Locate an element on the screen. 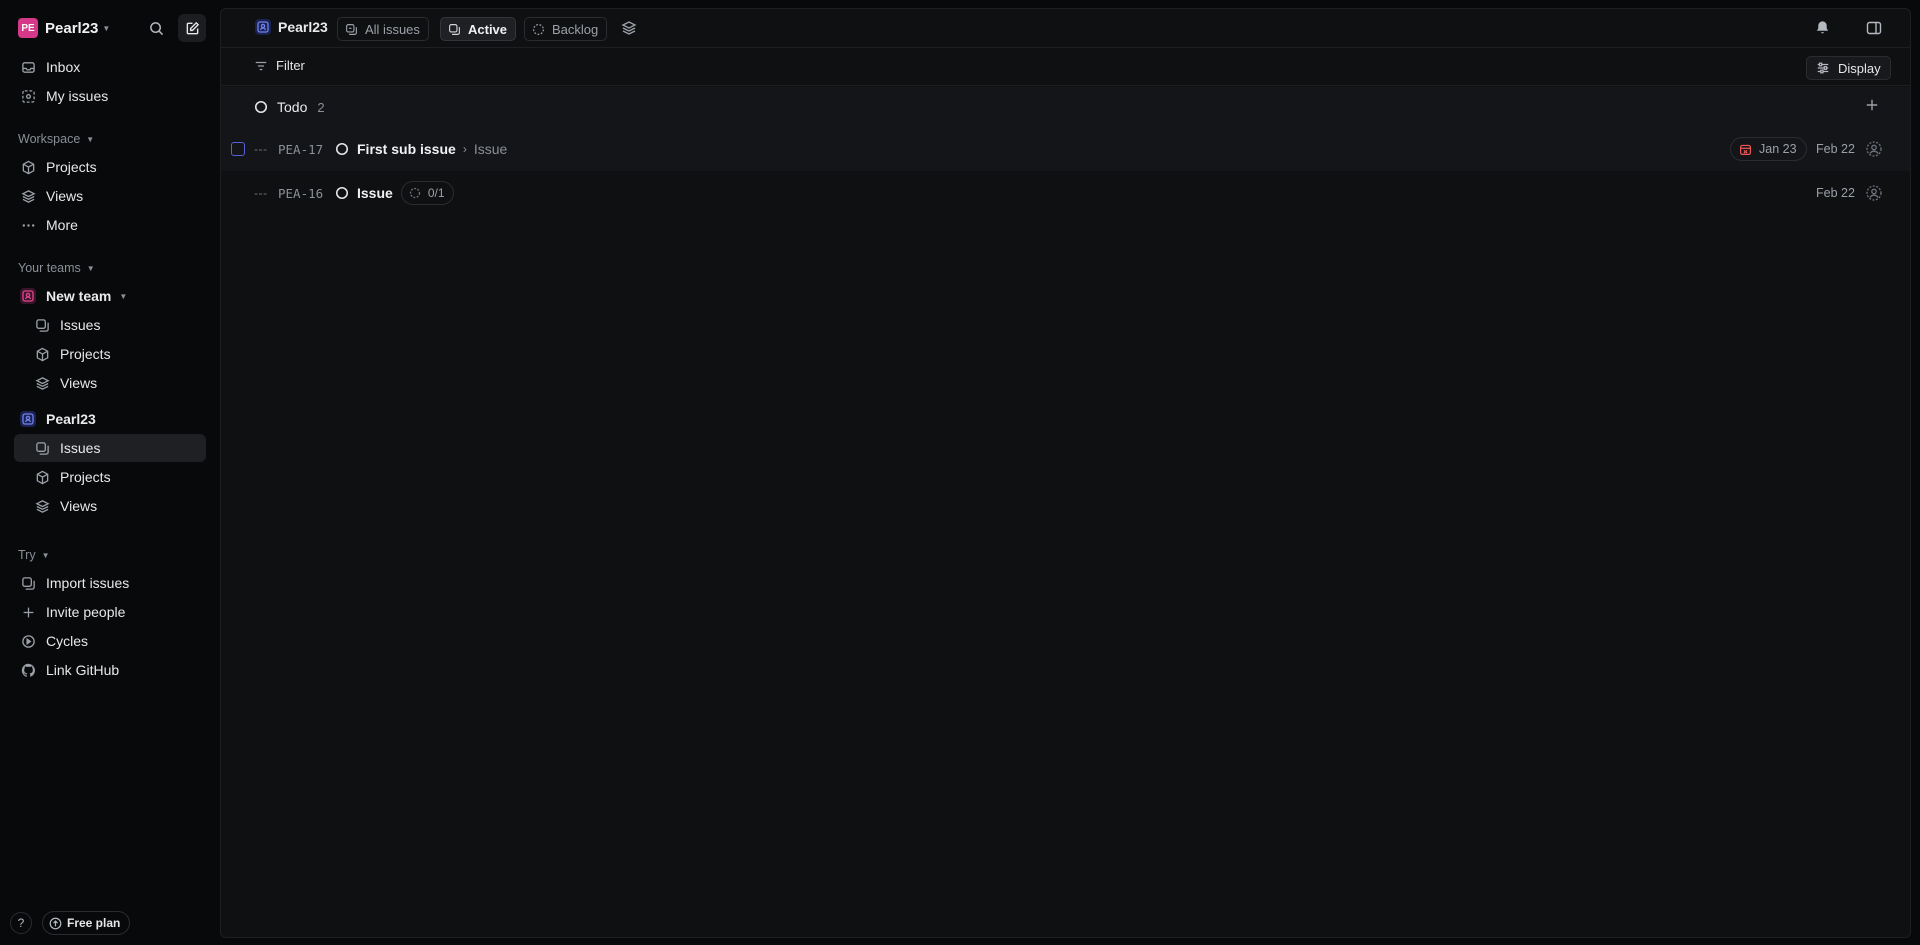 The width and height of the screenshot is (1920, 945). workspace-switcher: PE Pearl23 ▼ is located at coordinates (64, 28).